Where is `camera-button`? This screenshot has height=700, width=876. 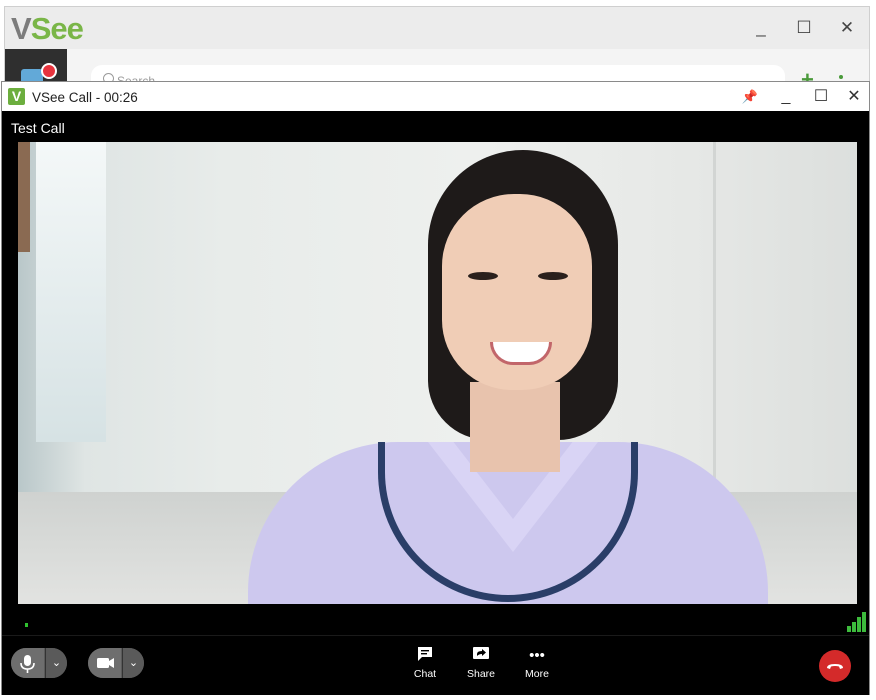 camera-button is located at coordinates (104, 663).